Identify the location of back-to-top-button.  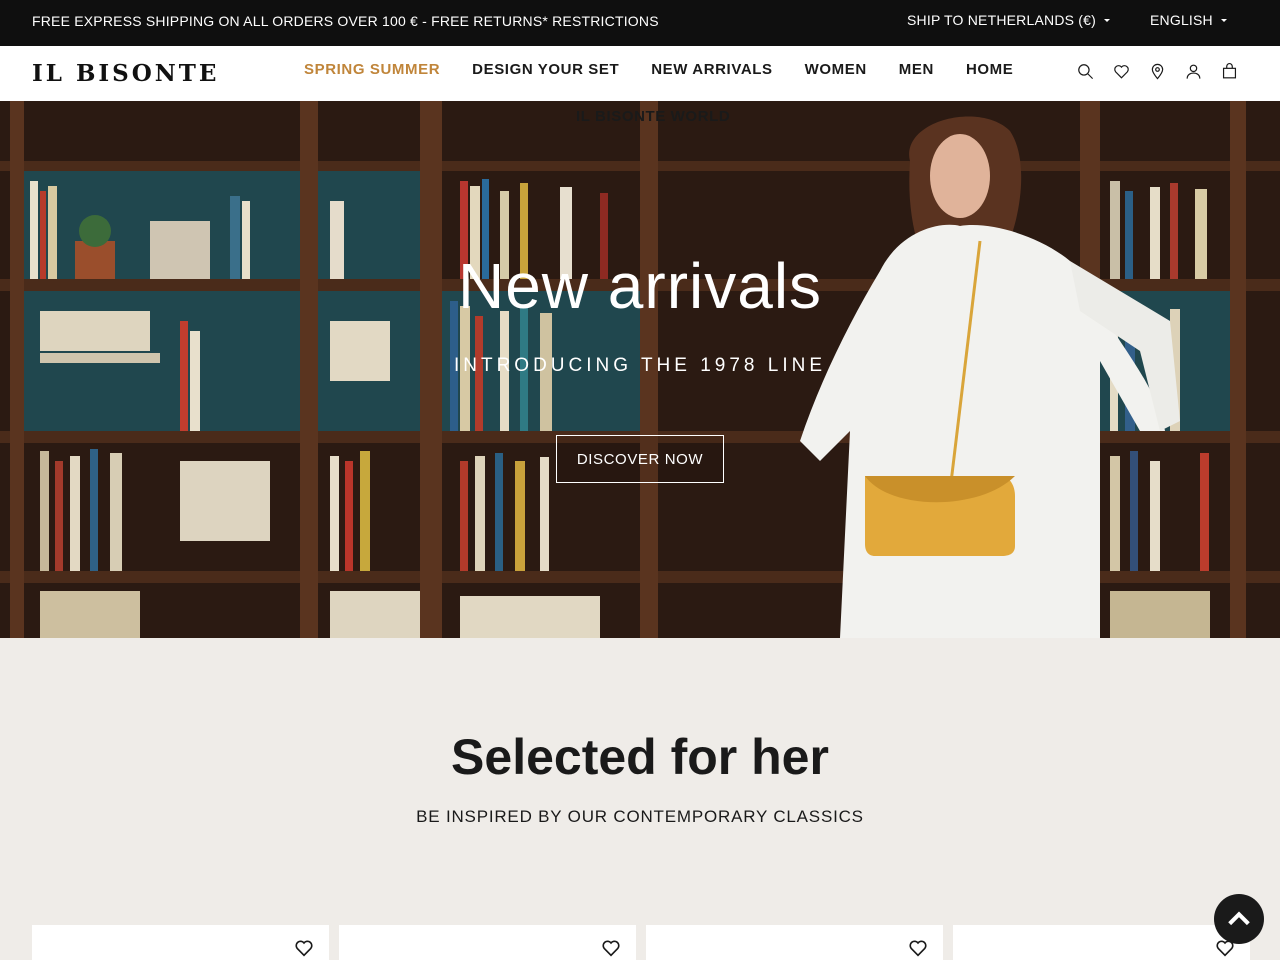
(1239, 919).